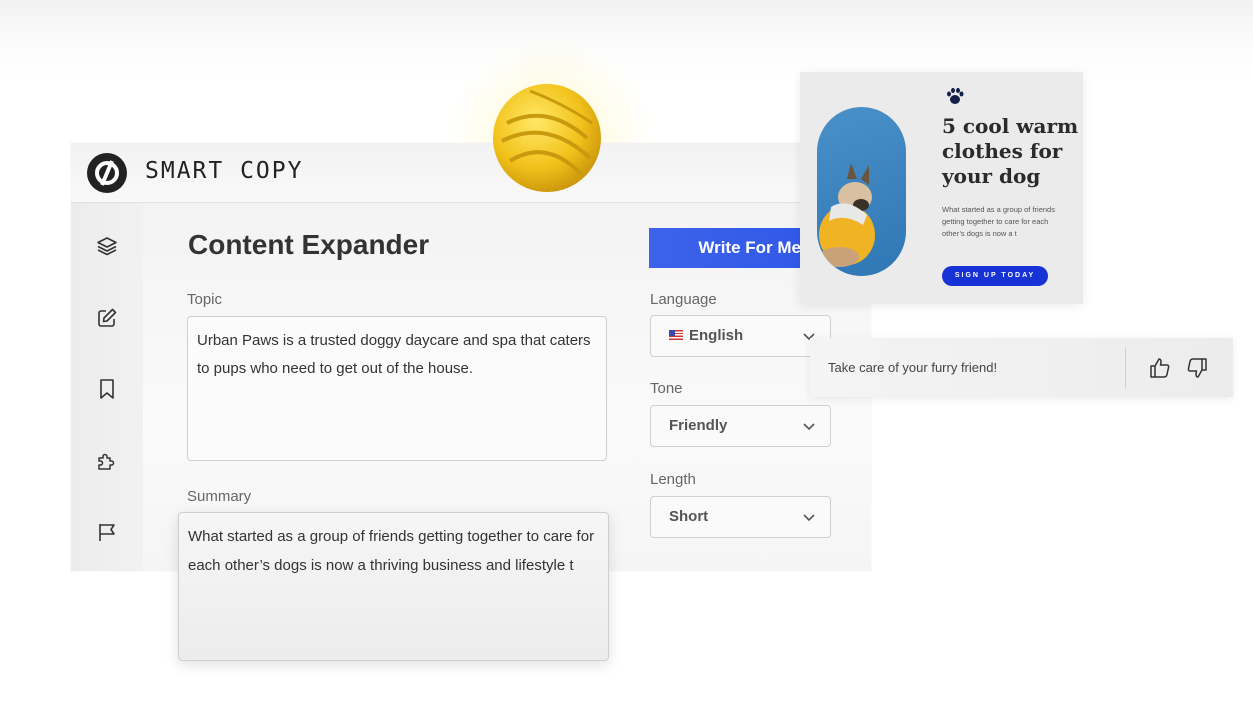  Describe the element at coordinates (219, 496) in the screenshot. I see `summary-label: Summary` at that location.